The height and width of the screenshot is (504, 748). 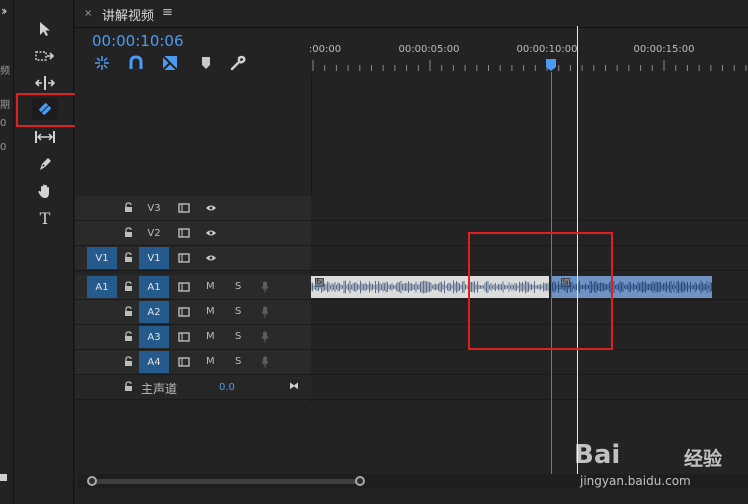 I want to click on type-tool-glyph: T, so click(x=45, y=218).